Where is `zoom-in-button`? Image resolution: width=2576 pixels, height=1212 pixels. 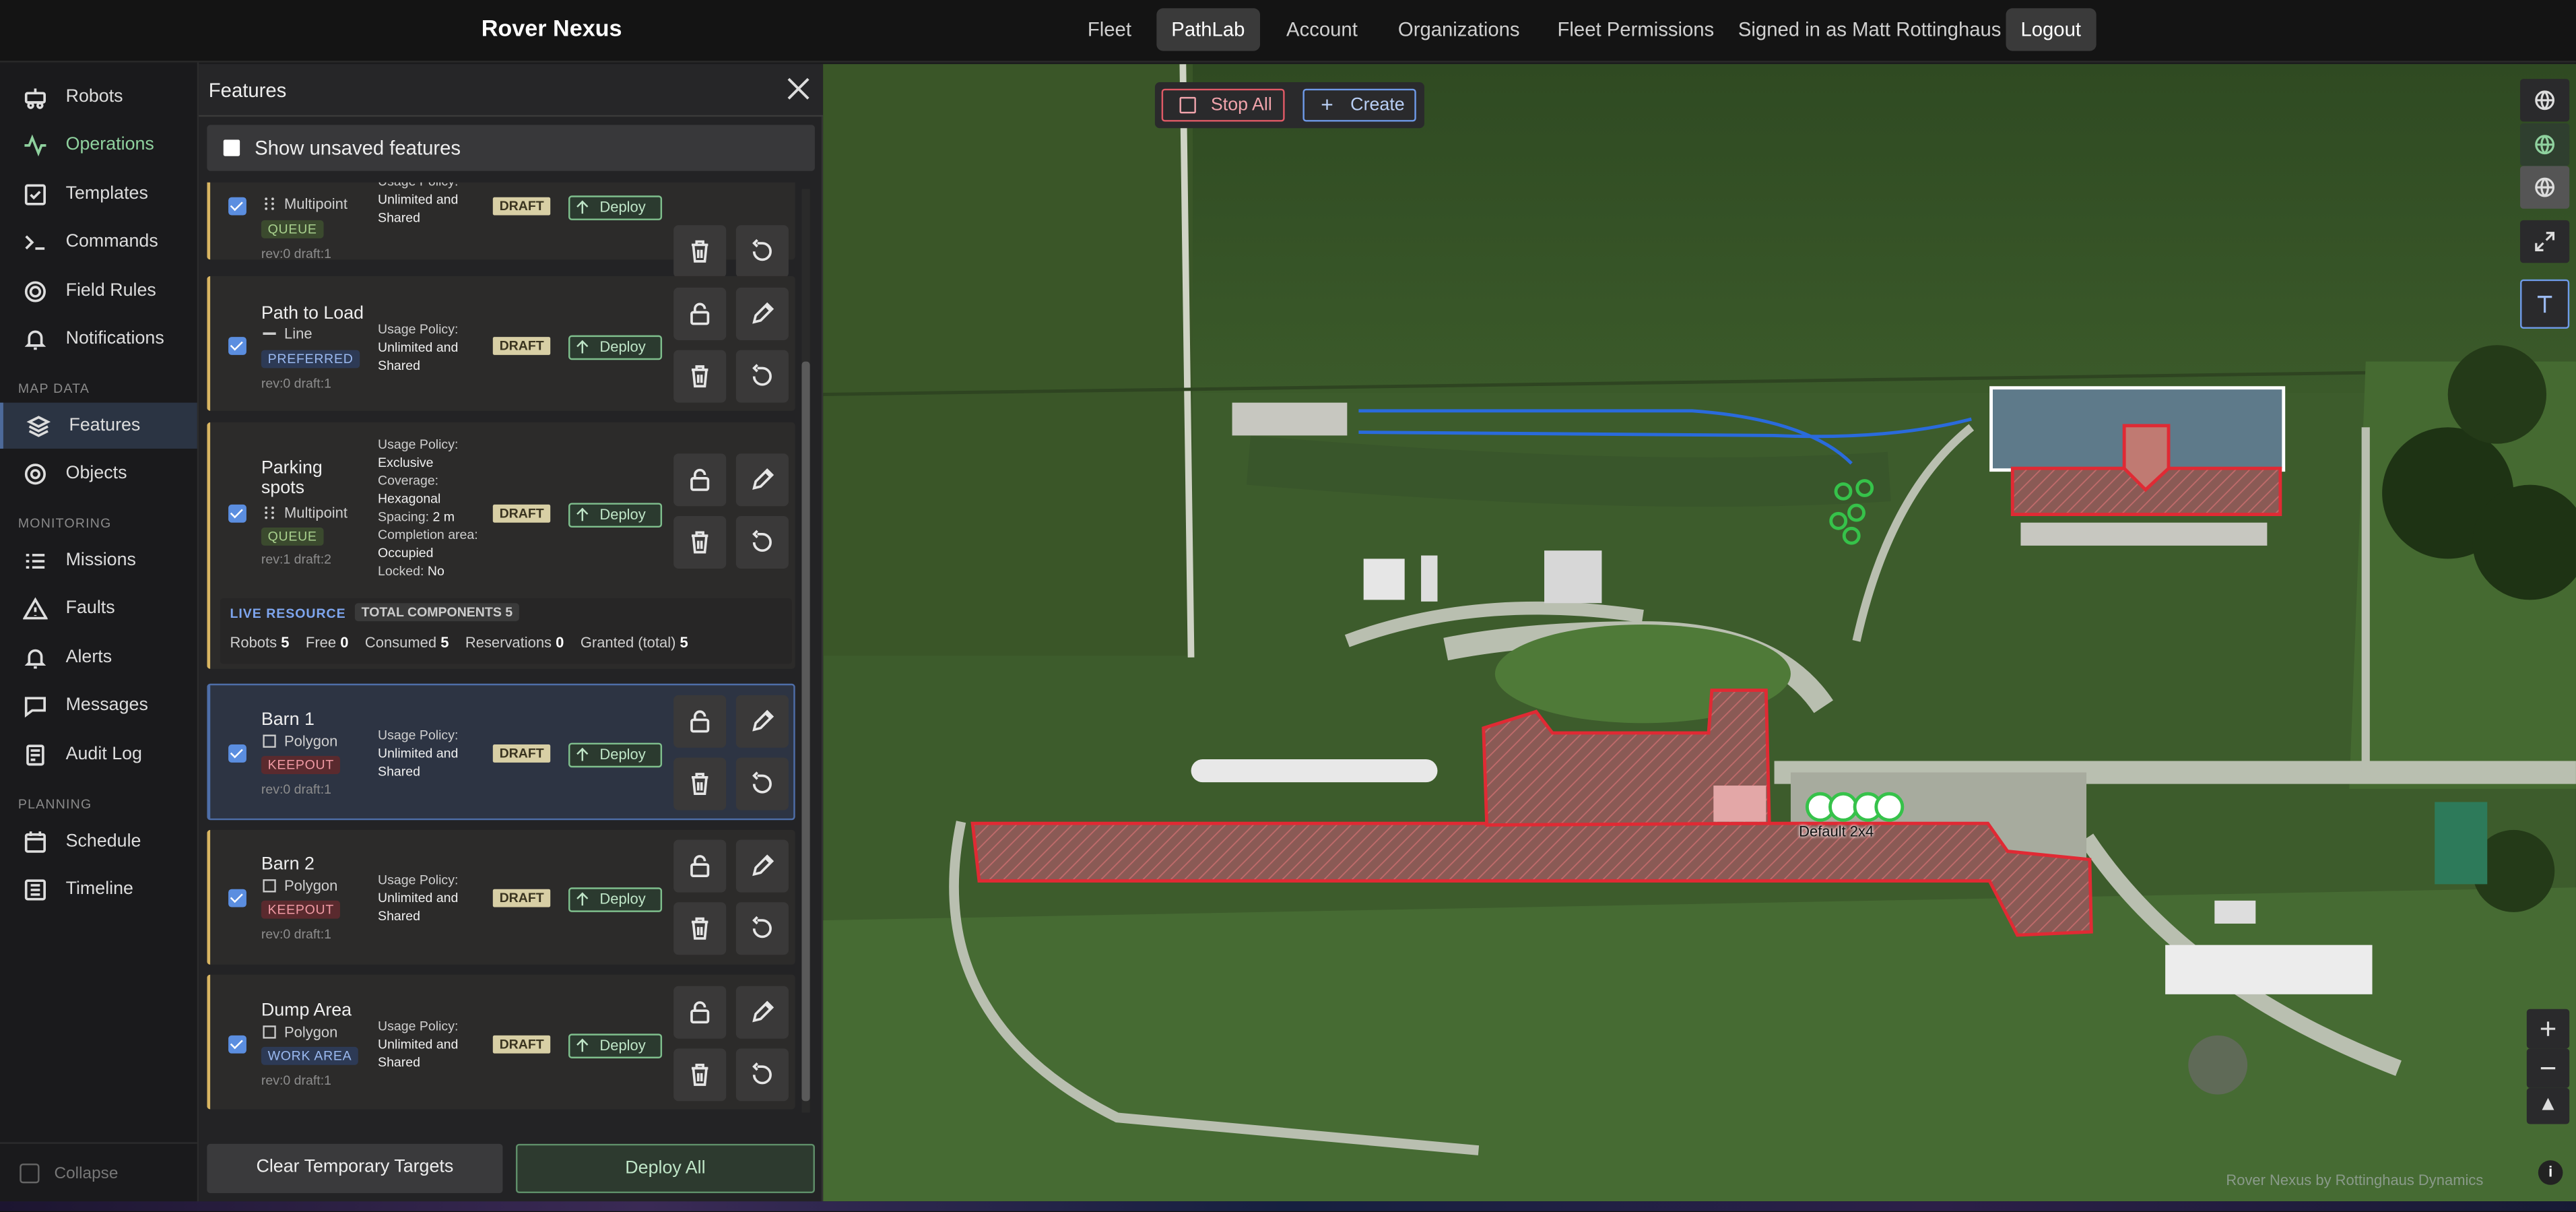
zoom-in-button is located at coordinates (2548, 1029).